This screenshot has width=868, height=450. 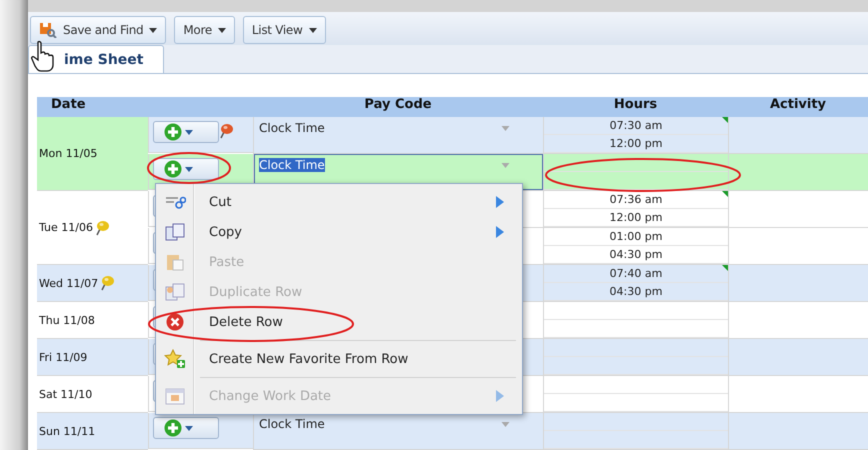 What do you see at coordinates (636, 125) in the screenshot?
I see `time-text: 07:30 am` at bounding box center [636, 125].